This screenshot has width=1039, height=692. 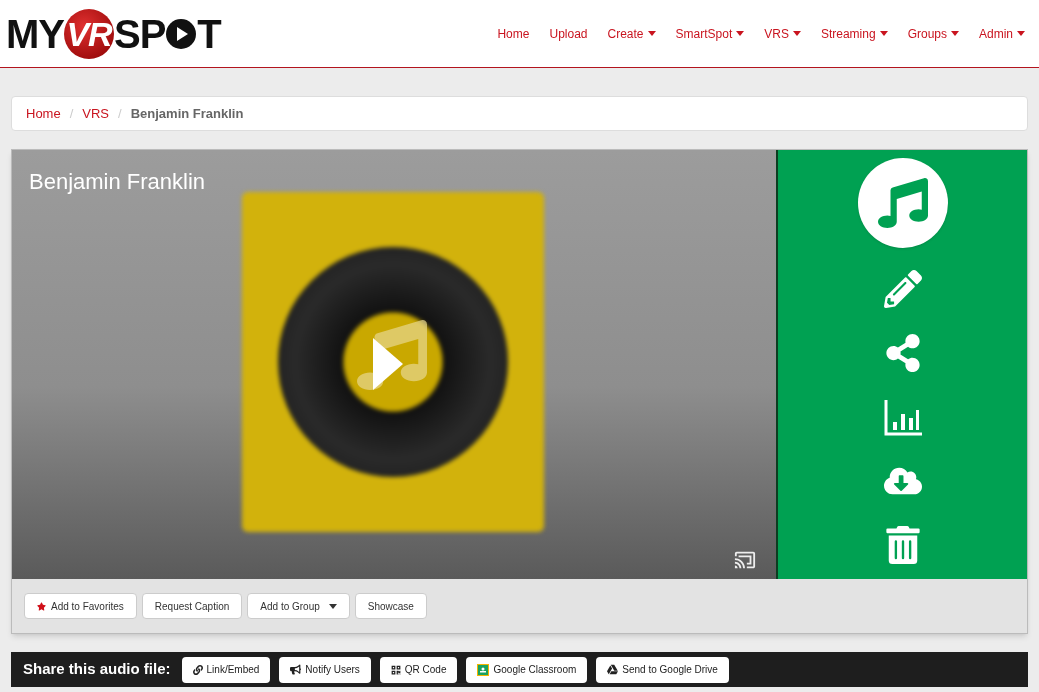 I want to click on action-button: Request Caption, so click(x=192, y=606).